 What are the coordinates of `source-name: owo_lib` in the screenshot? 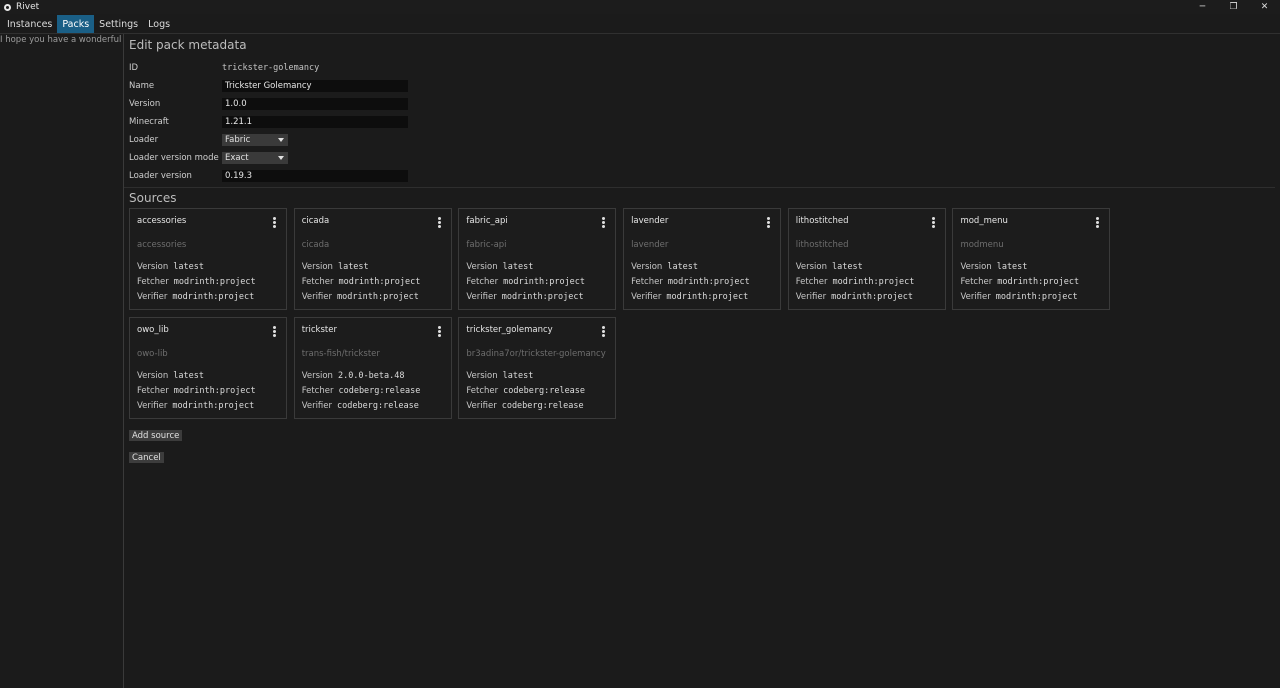 It's located at (153, 330).